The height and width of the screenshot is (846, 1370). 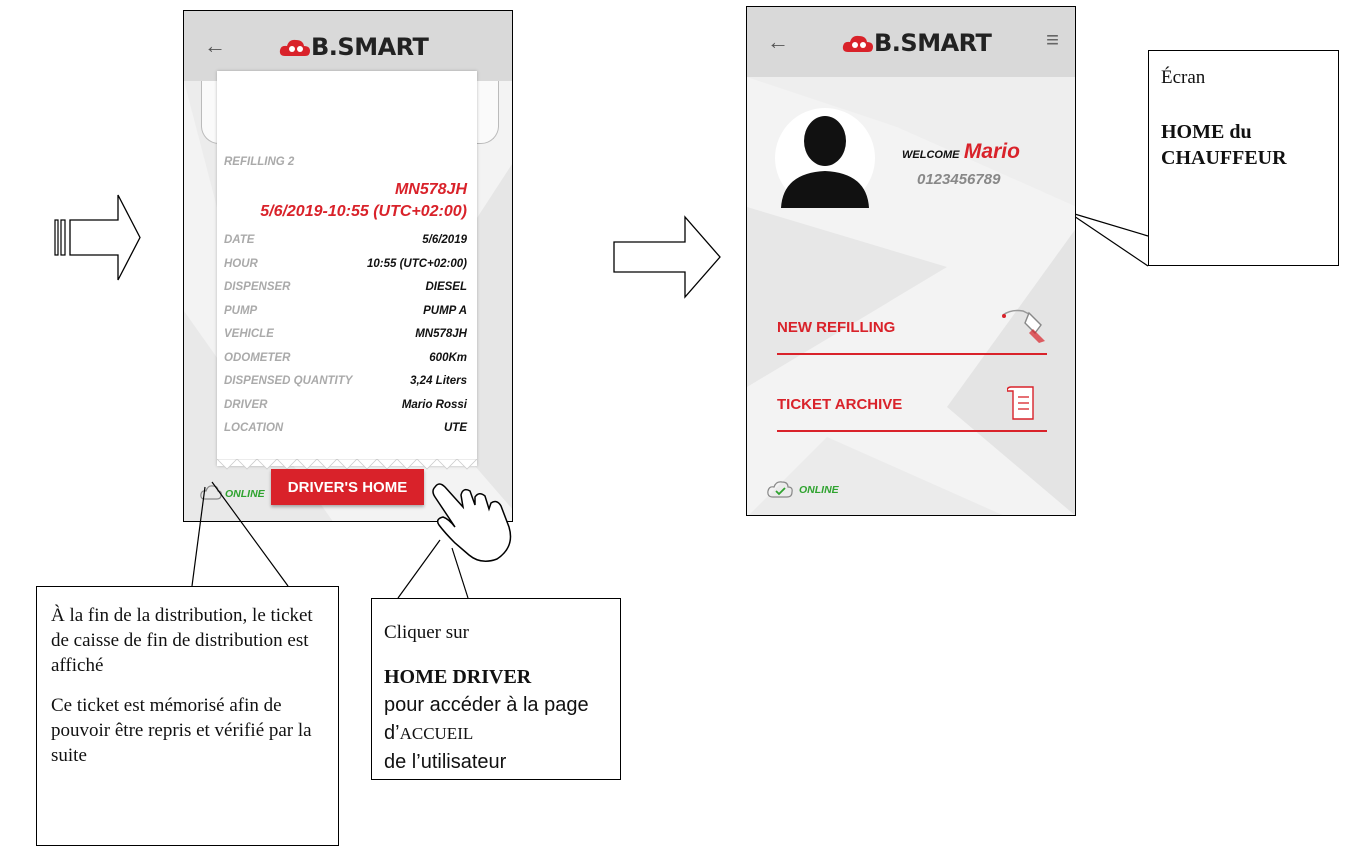 I want to click on callout-line: Cliquer sur, so click(x=426, y=632).